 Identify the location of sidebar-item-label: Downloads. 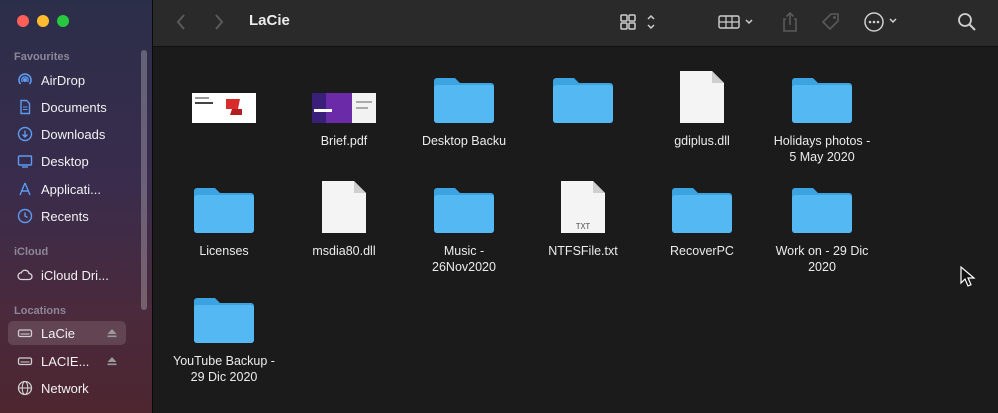
(73, 134).